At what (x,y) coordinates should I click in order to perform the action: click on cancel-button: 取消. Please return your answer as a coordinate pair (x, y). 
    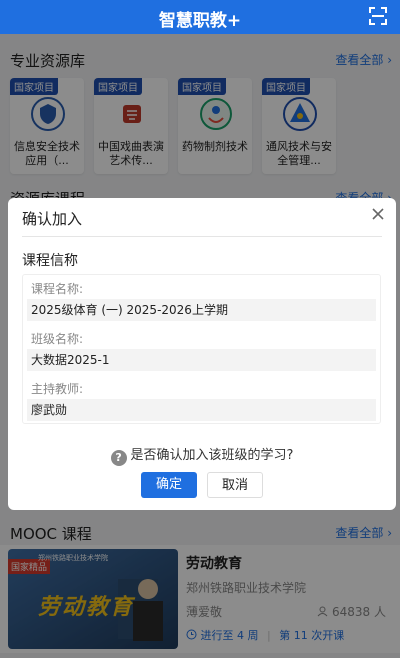
    Looking at the image, I should click on (235, 485).